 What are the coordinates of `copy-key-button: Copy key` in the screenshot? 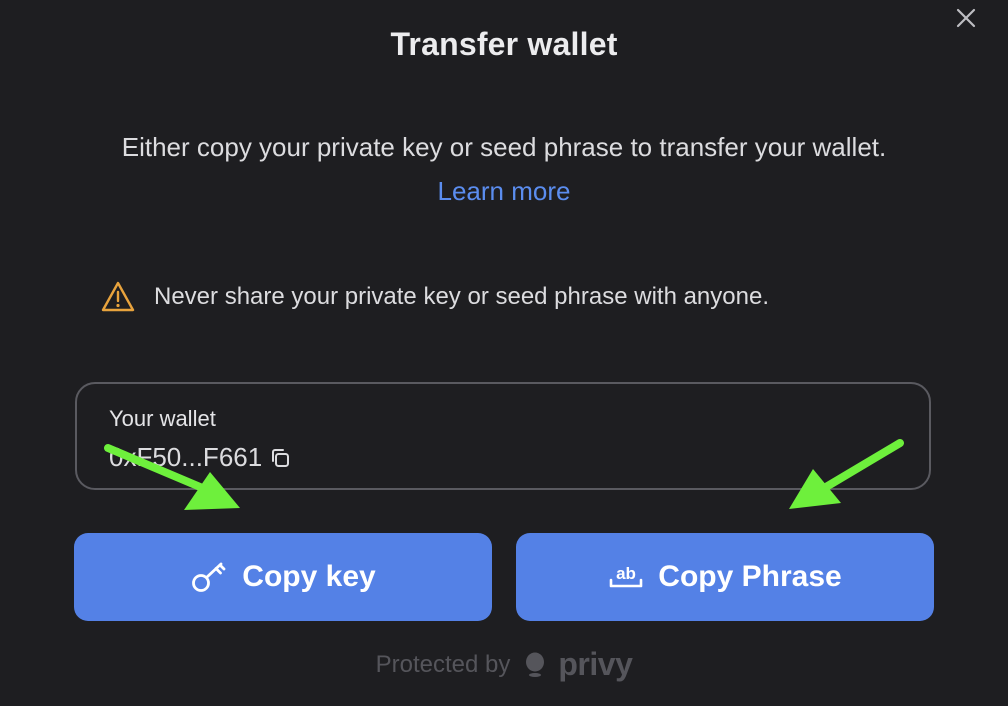 It's located at (283, 577).